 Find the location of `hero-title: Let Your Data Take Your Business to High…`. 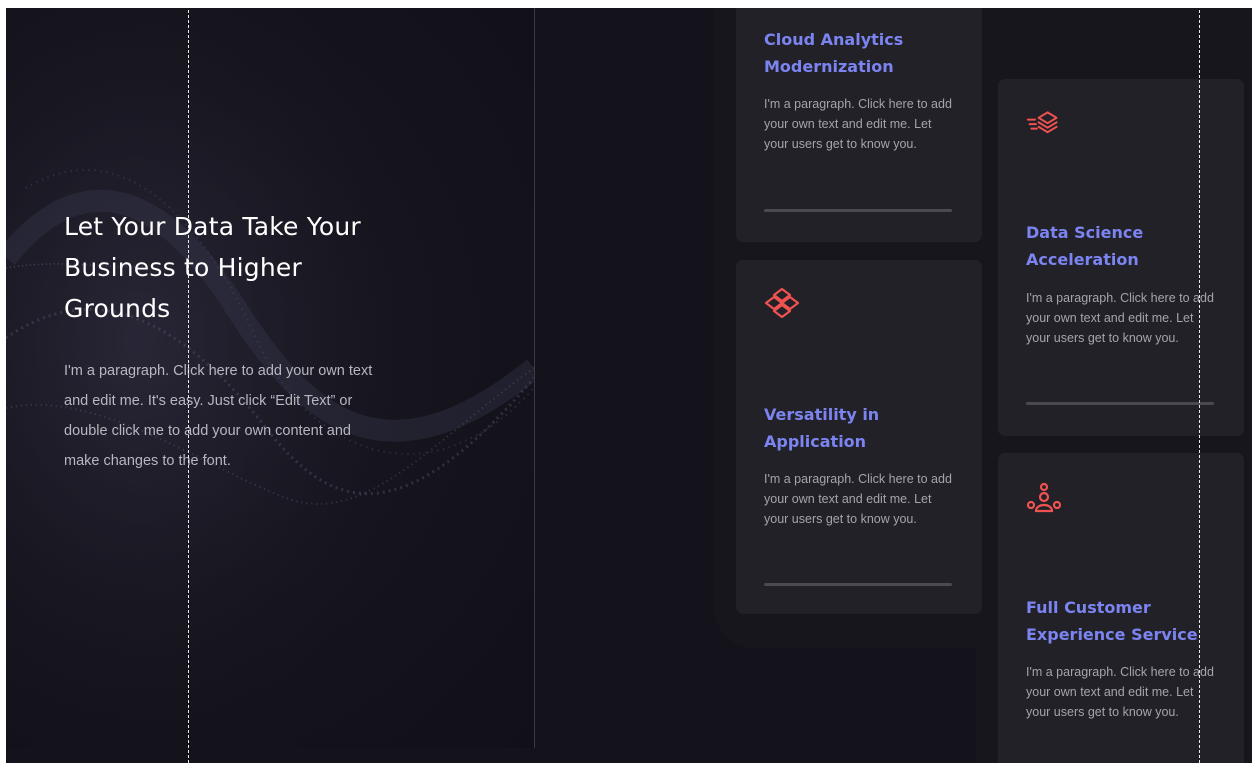

hero-title: Let Your Data Take Your Business to High… is located at coordinates (212, 267).